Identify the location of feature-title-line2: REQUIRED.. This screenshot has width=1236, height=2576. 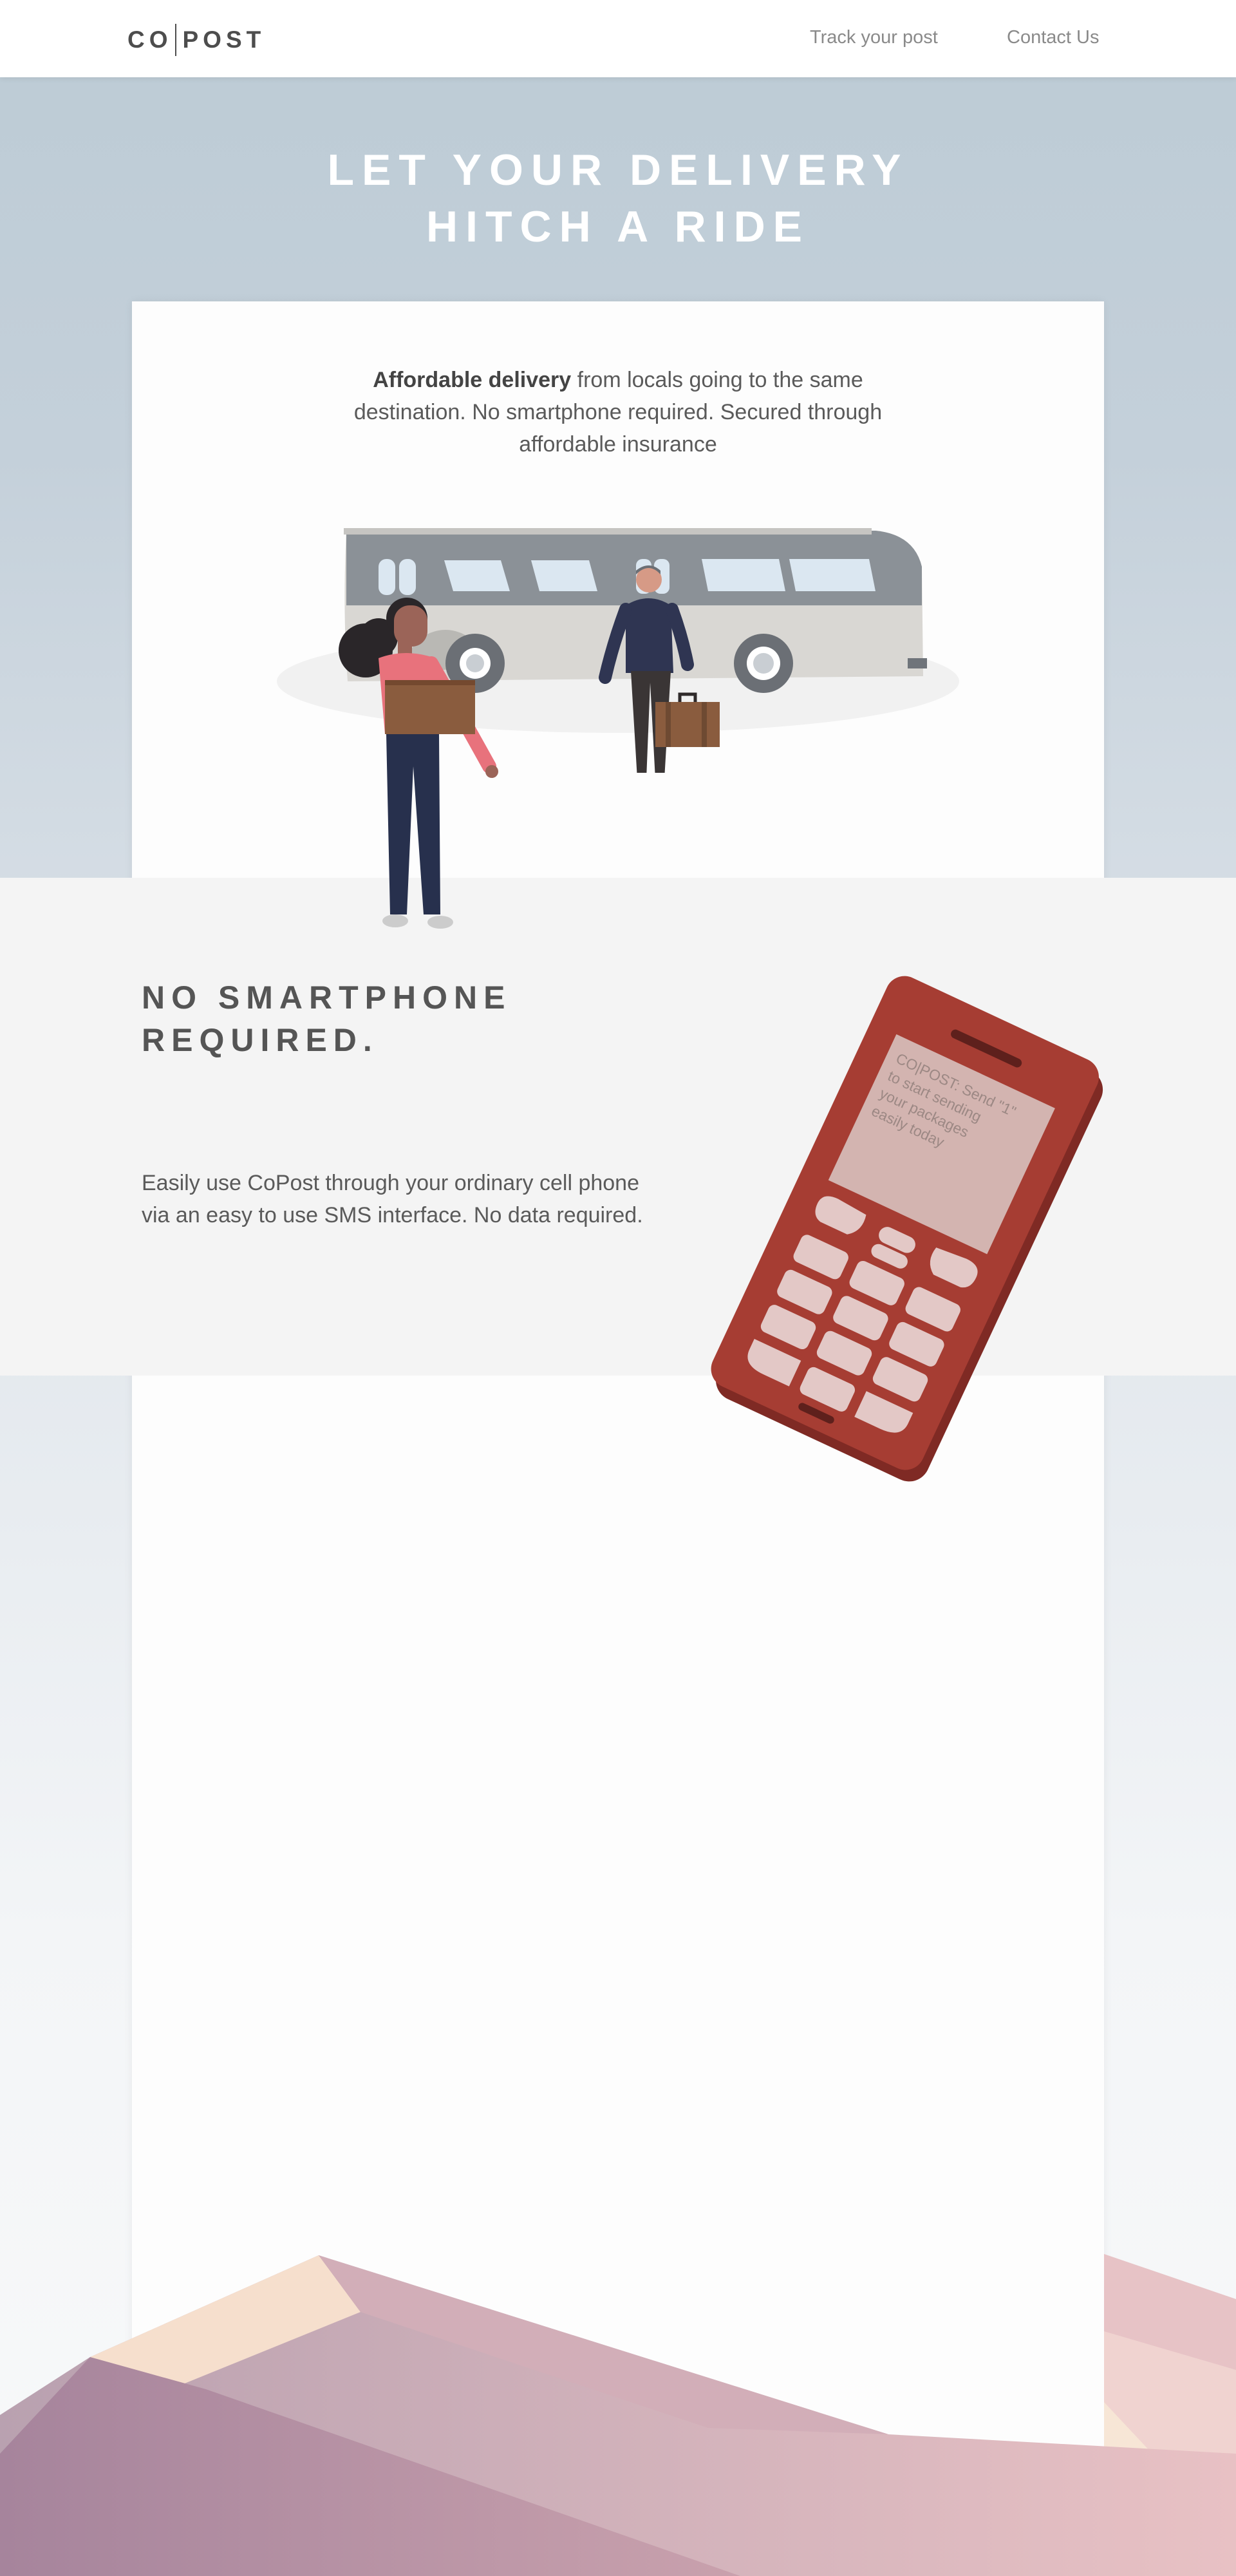
(260, 1040).